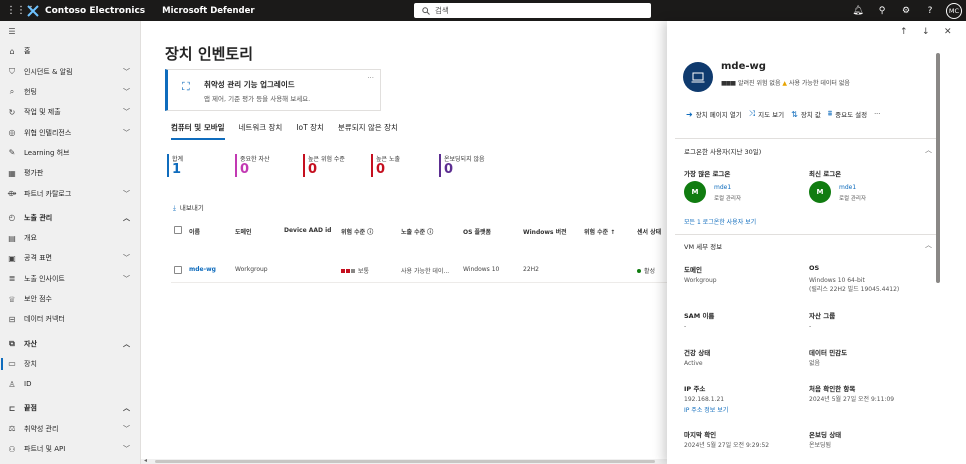 This screenshot has height=464, width=966. Describe the element at coordinates (145, 460) in the screenshot. I see `scroll-left-icon: ◂` at that location.